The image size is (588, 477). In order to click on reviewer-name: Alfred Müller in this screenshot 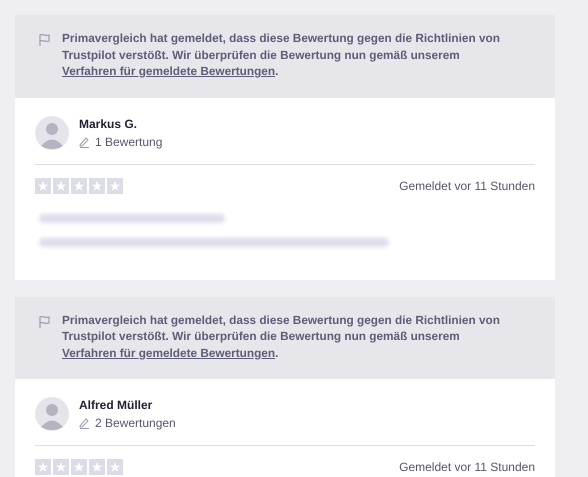, I will do `click(116, 405)`.